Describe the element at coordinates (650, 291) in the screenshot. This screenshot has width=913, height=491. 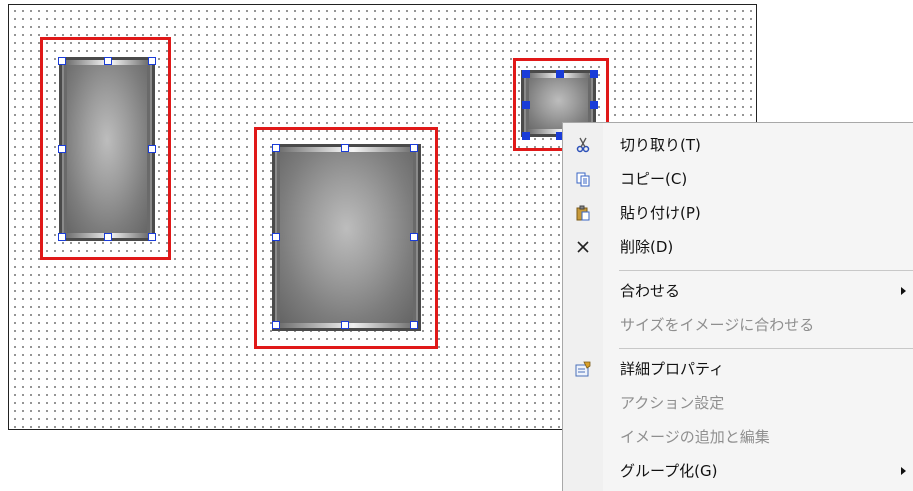
I see `menu-item-label: 合わせる` at that location.